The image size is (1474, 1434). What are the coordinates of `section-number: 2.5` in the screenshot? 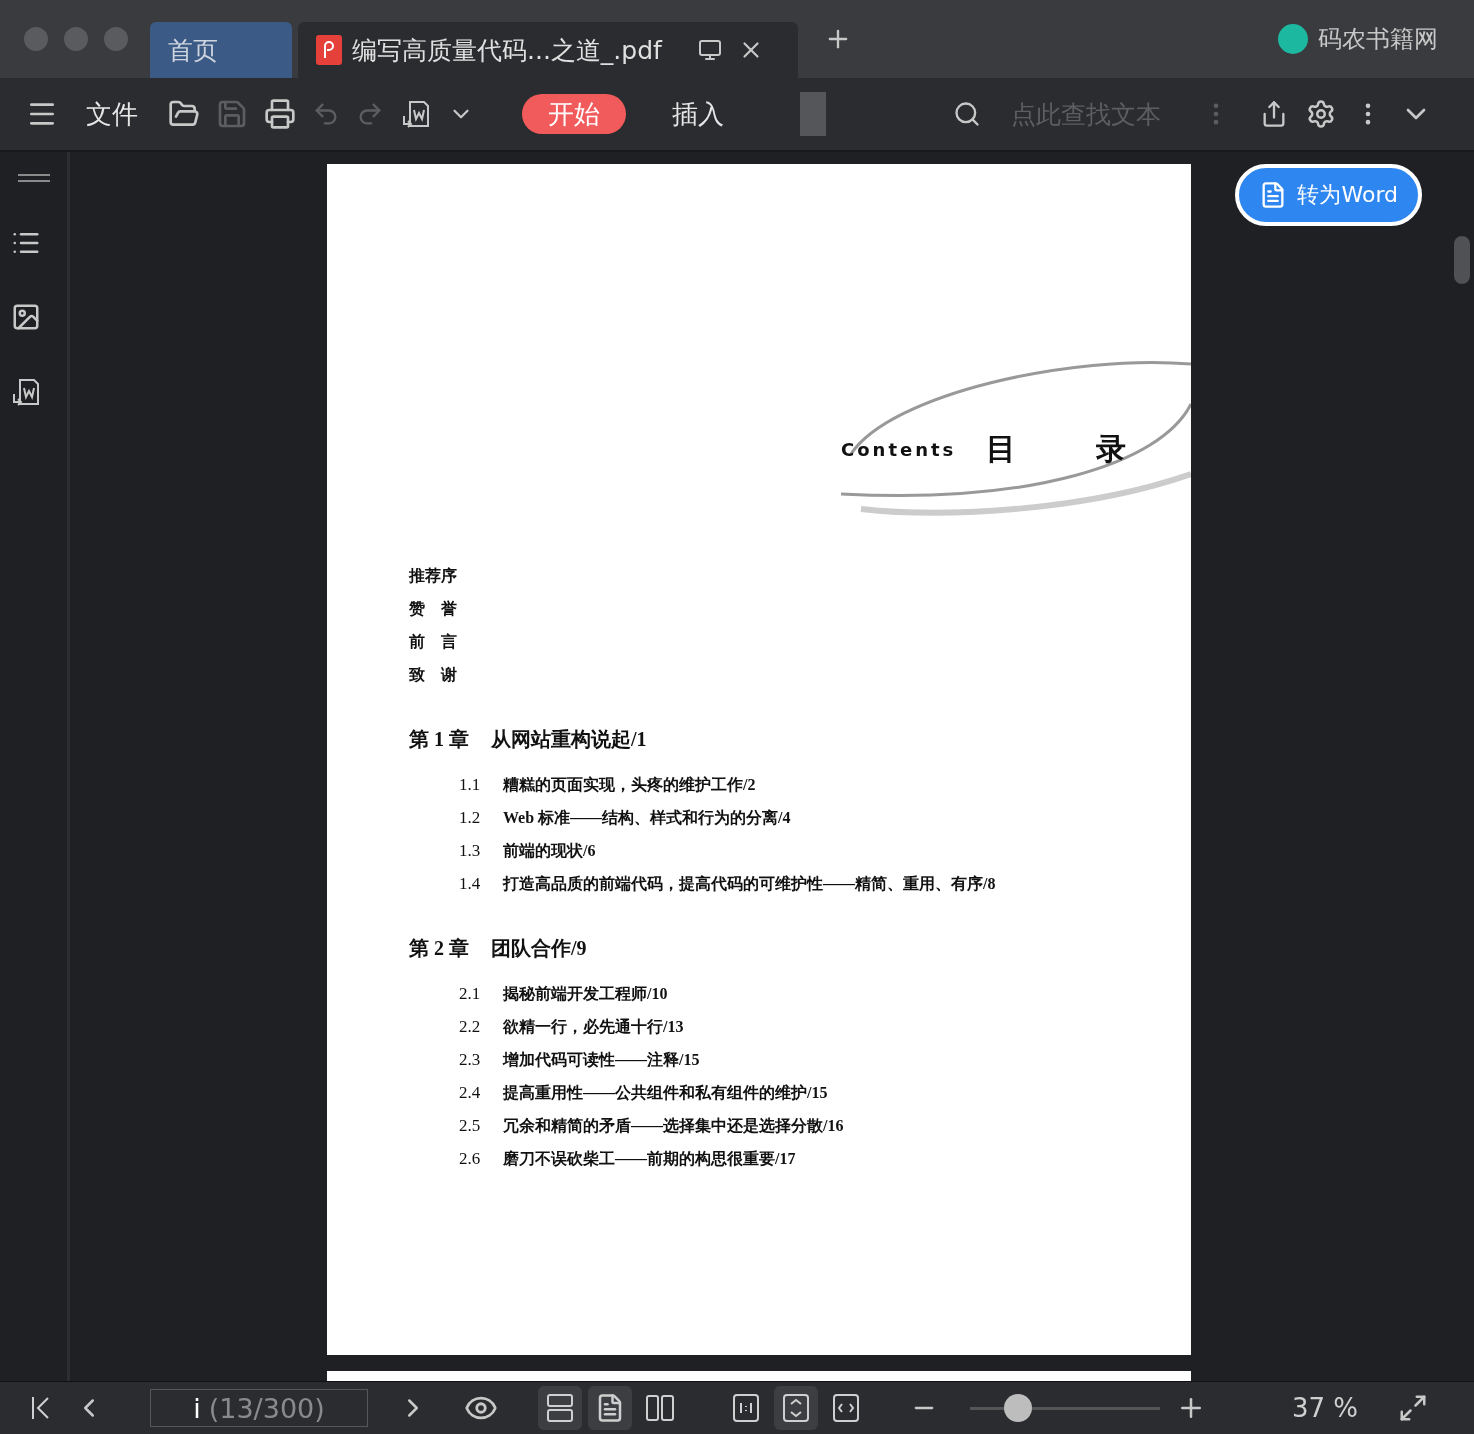 It's located at (470, 1126).